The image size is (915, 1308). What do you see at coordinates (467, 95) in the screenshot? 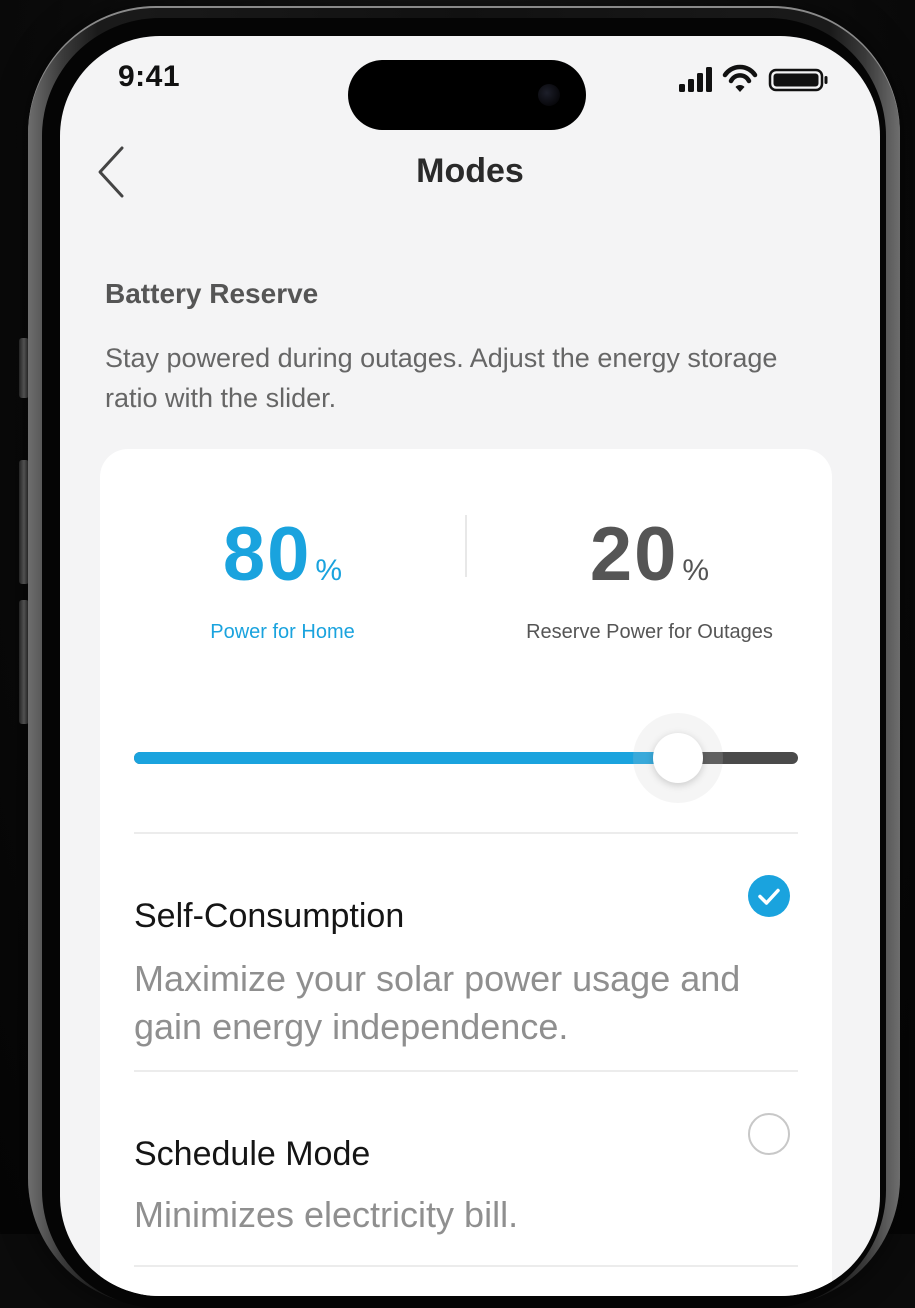
I see `dynamic-island` at bounding box center [467, 95].